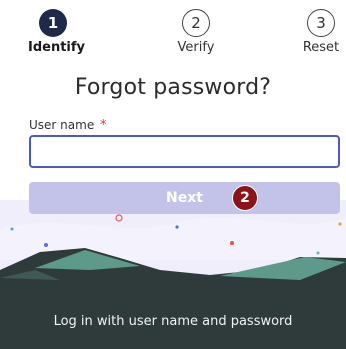 This screenshot has width=346, height=349. What do you see at coordinates (53, 23) in the screenshot?
I see `step-1-indicator: 1` at bounding box center [53, 23].